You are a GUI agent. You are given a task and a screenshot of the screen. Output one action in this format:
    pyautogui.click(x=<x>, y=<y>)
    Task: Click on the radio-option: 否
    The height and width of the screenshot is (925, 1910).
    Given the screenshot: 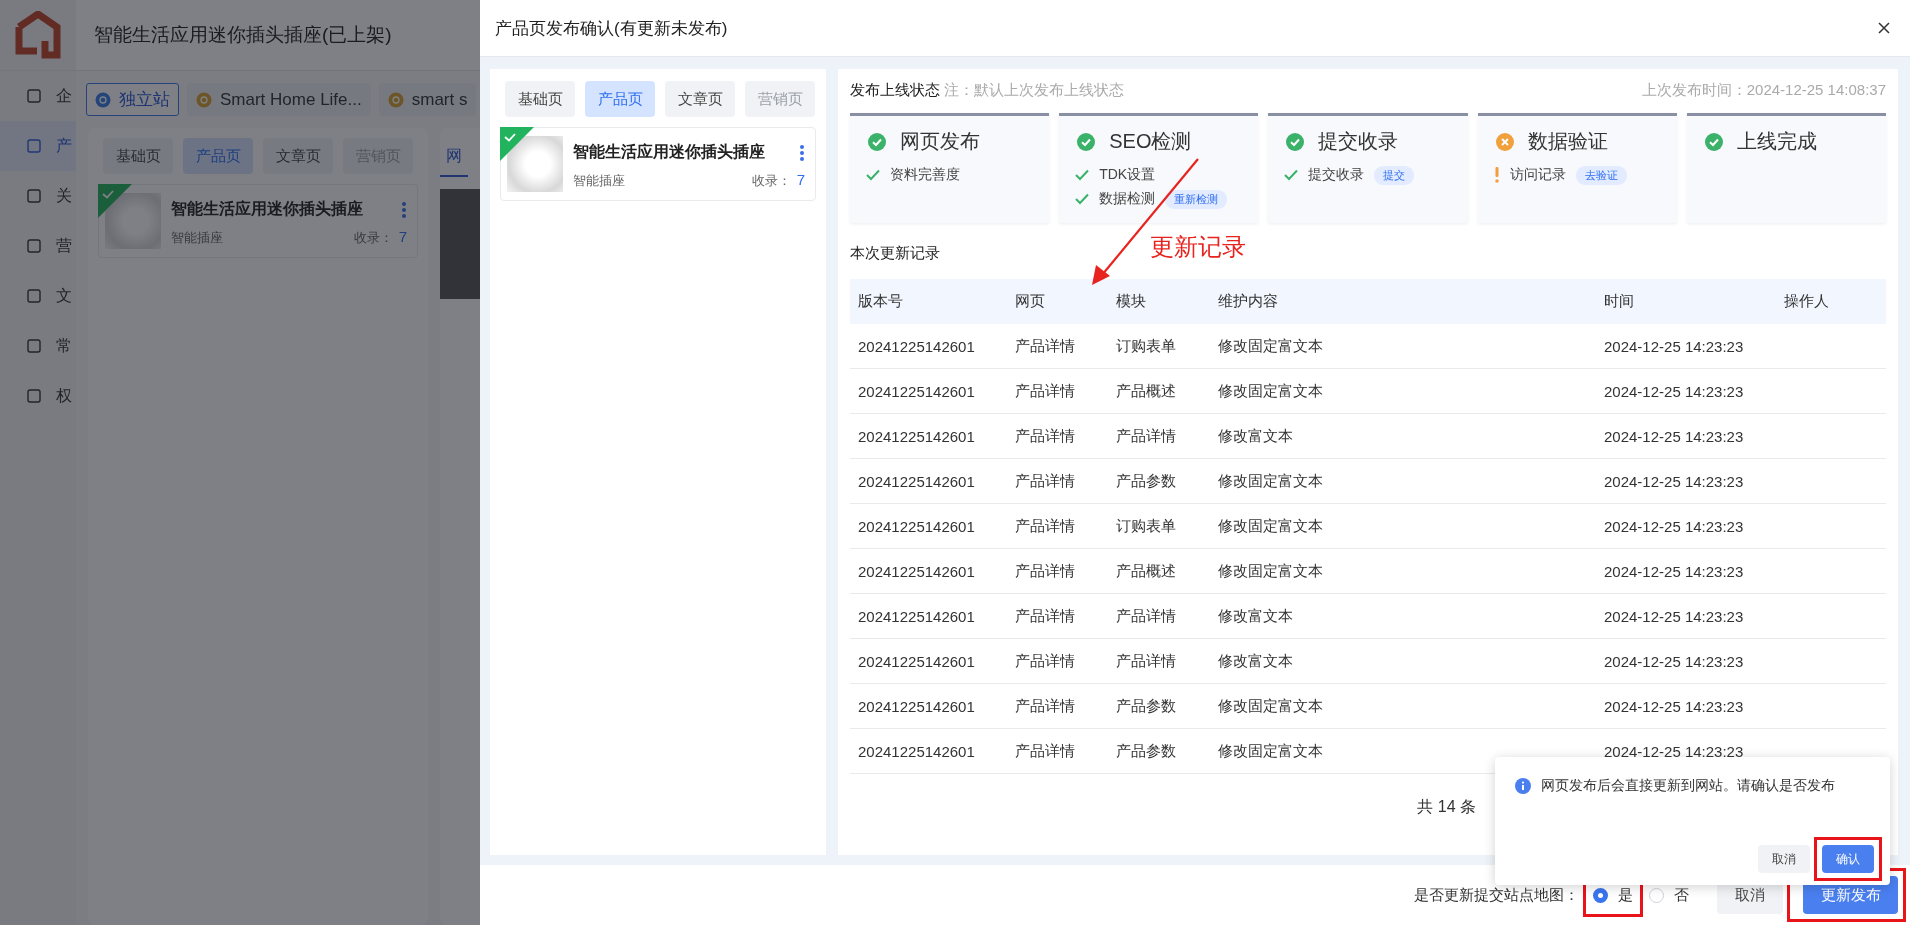 What is the action you would take?
    pyautogui.click(x=1669, y=895)
    